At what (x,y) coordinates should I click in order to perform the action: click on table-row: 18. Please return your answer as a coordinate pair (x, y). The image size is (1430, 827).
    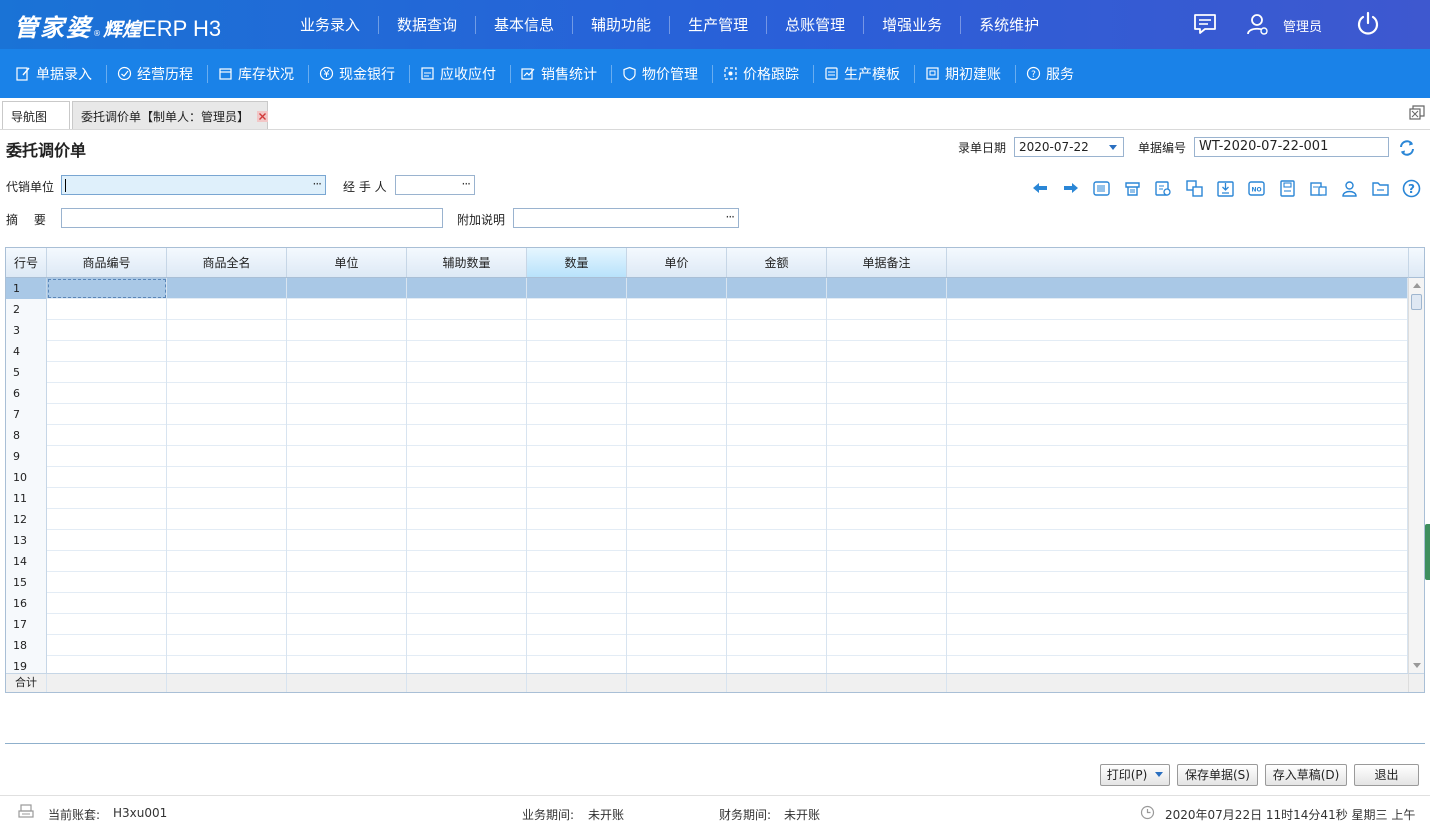
    Looking at the image, I should click on (707, 645).